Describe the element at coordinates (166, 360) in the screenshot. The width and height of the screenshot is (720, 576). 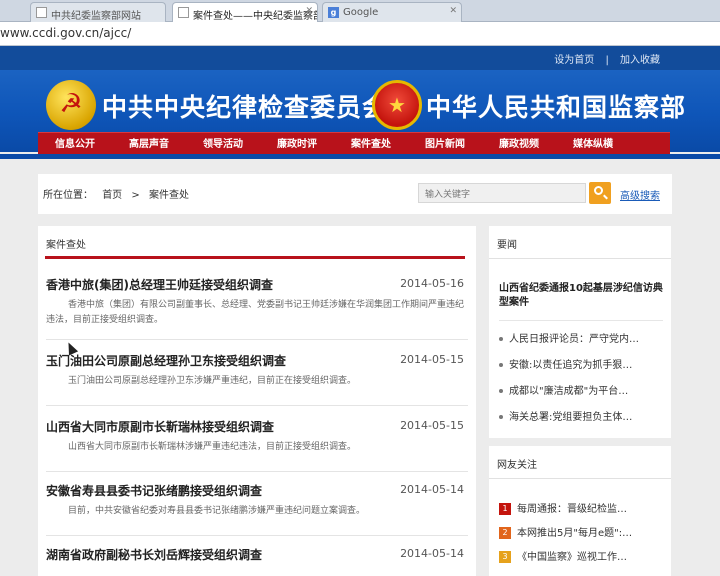
I see `case-title-link: 玉门油田公司原副总经理孙卫东接受组织调查` at that location.